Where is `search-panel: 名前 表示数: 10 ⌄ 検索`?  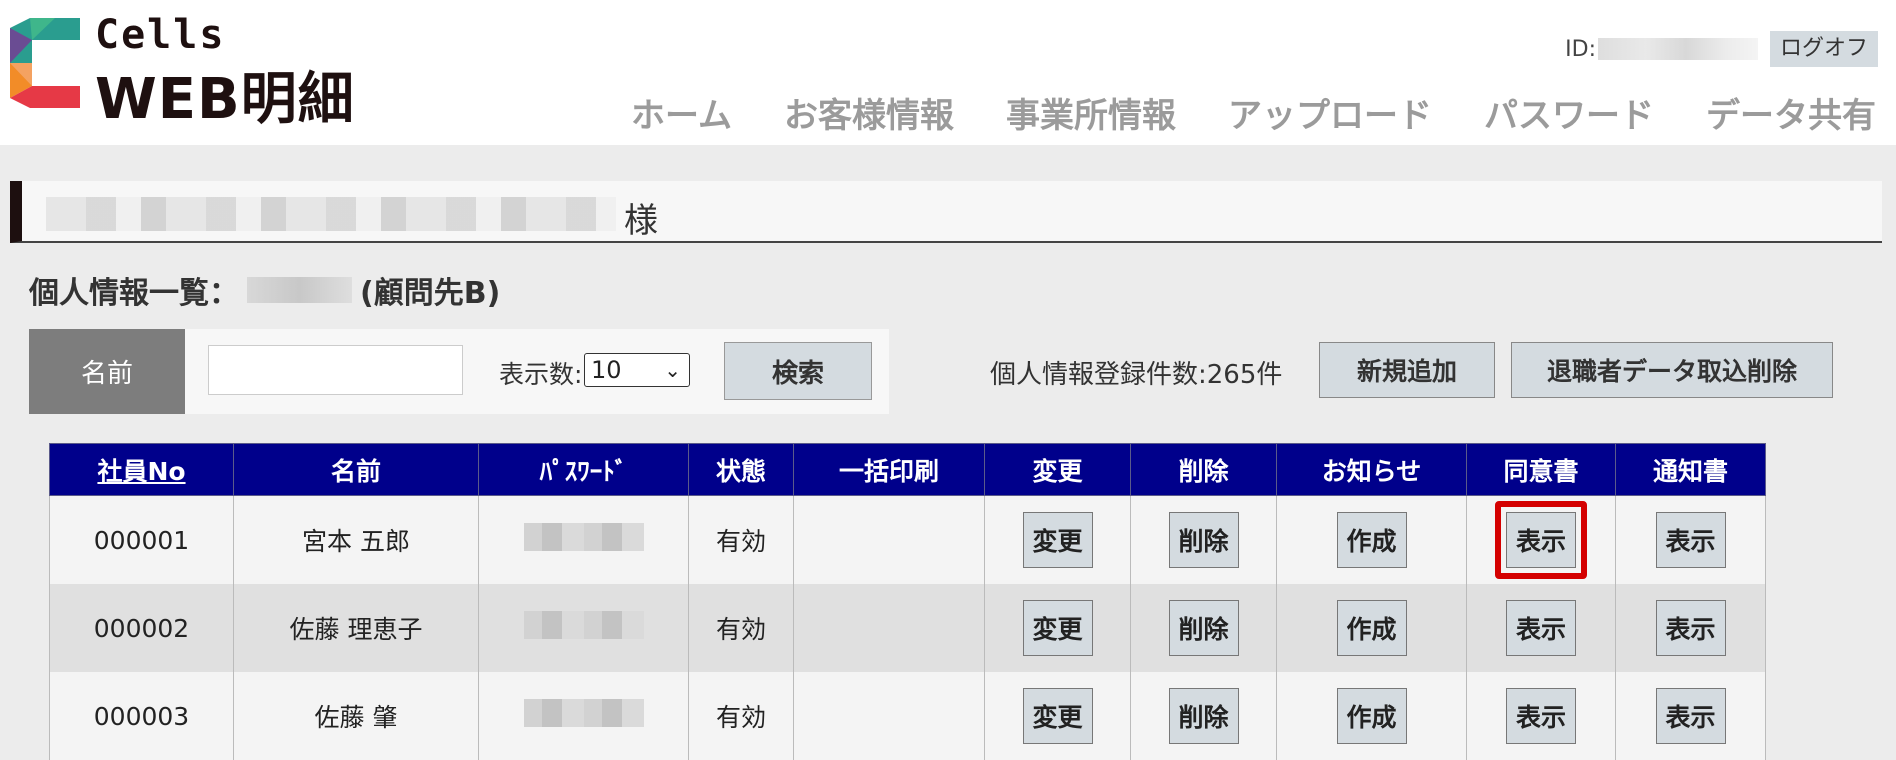
search-panel: 名前 表示数: 10 ⌄ 検索 is located at coordinates (459, 371).